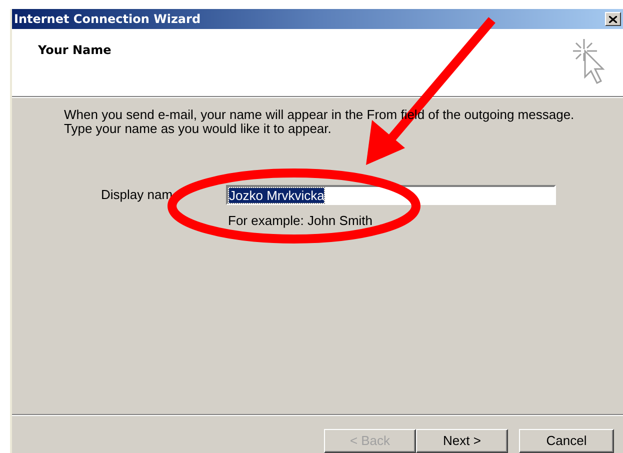 The width and height of the screenshot is (623, 453). What do you see at coordinates (566, 441) in the screenshot?
I see `wizard-button: Cancel` at bounding box center [566, 441].